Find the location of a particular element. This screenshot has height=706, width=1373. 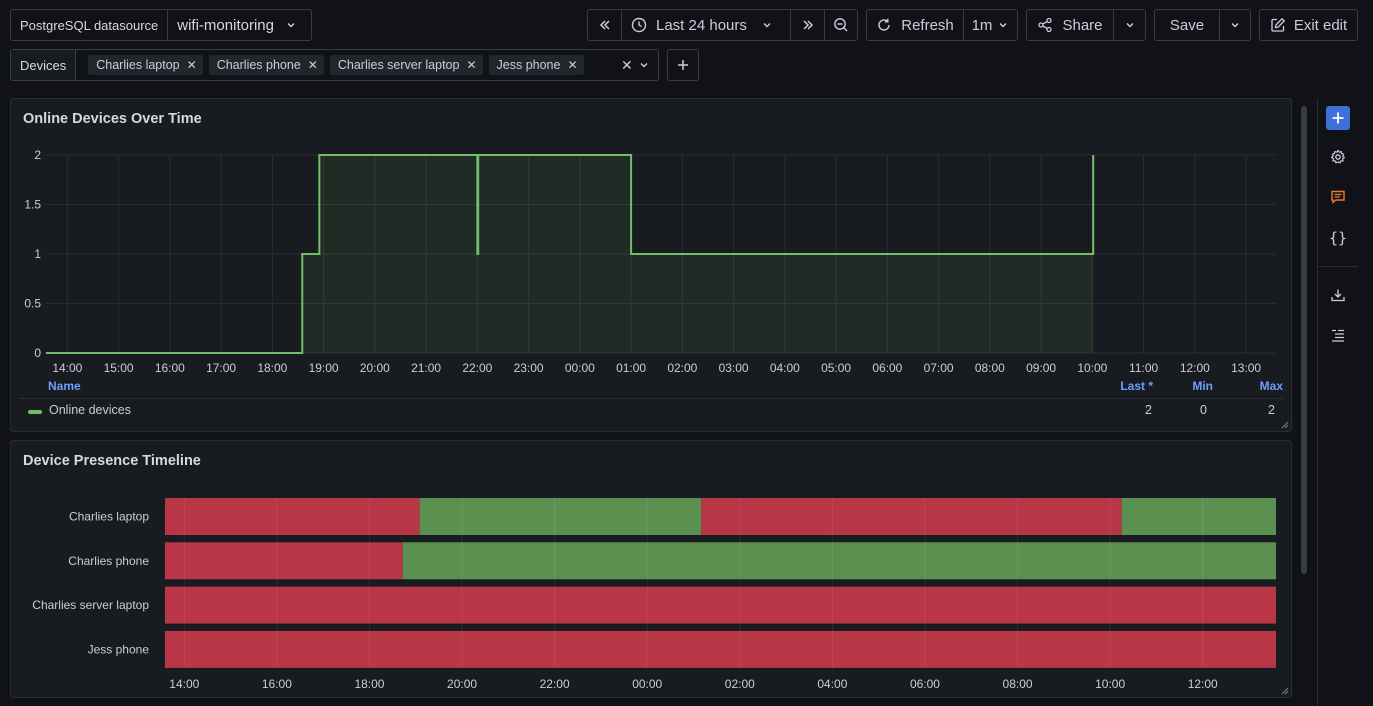

gear-icon is located at coordinates (1338, 157).